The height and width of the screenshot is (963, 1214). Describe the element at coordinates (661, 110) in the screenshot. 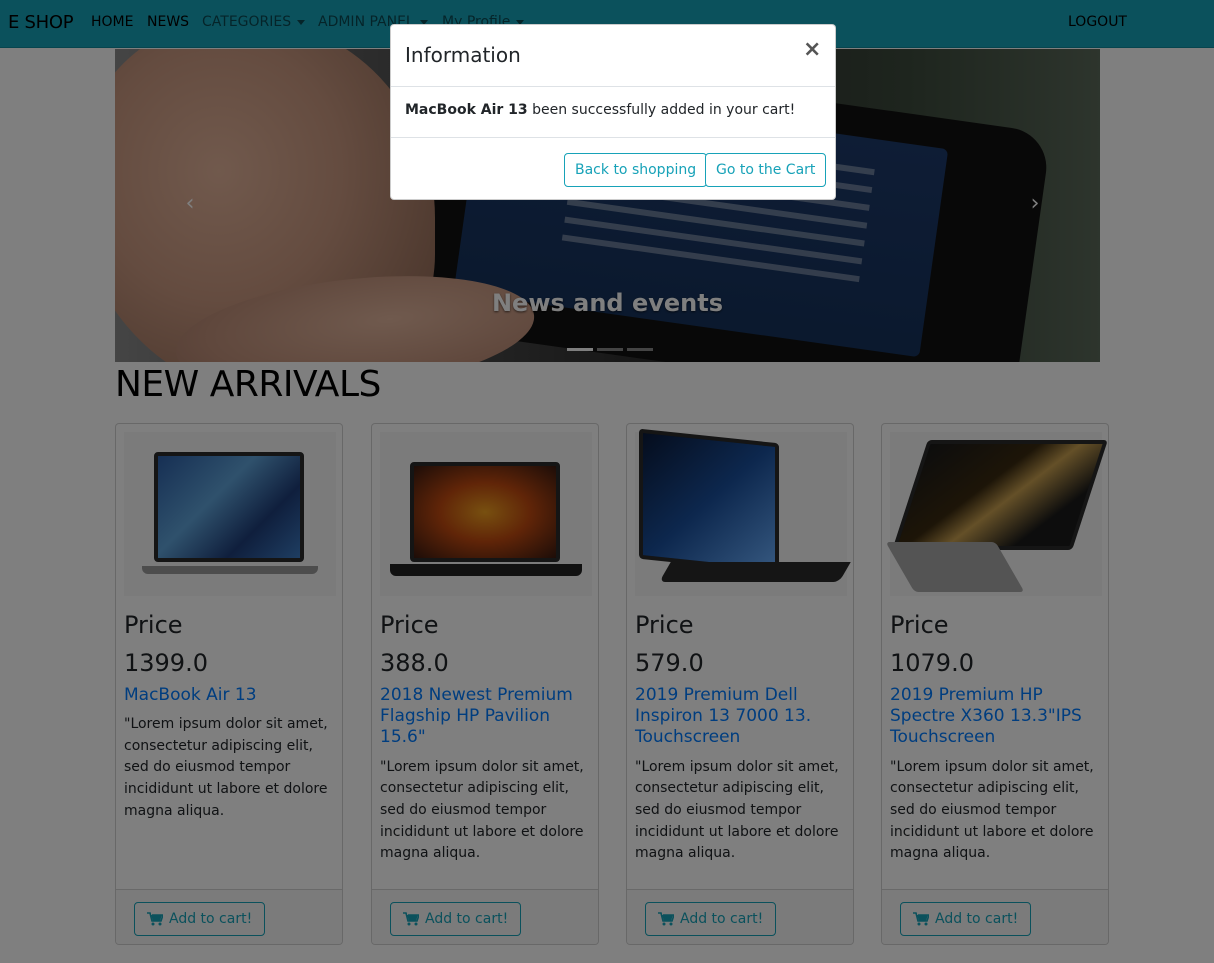

I see `modal-message-text: been successfully added in your cart!` at that location.